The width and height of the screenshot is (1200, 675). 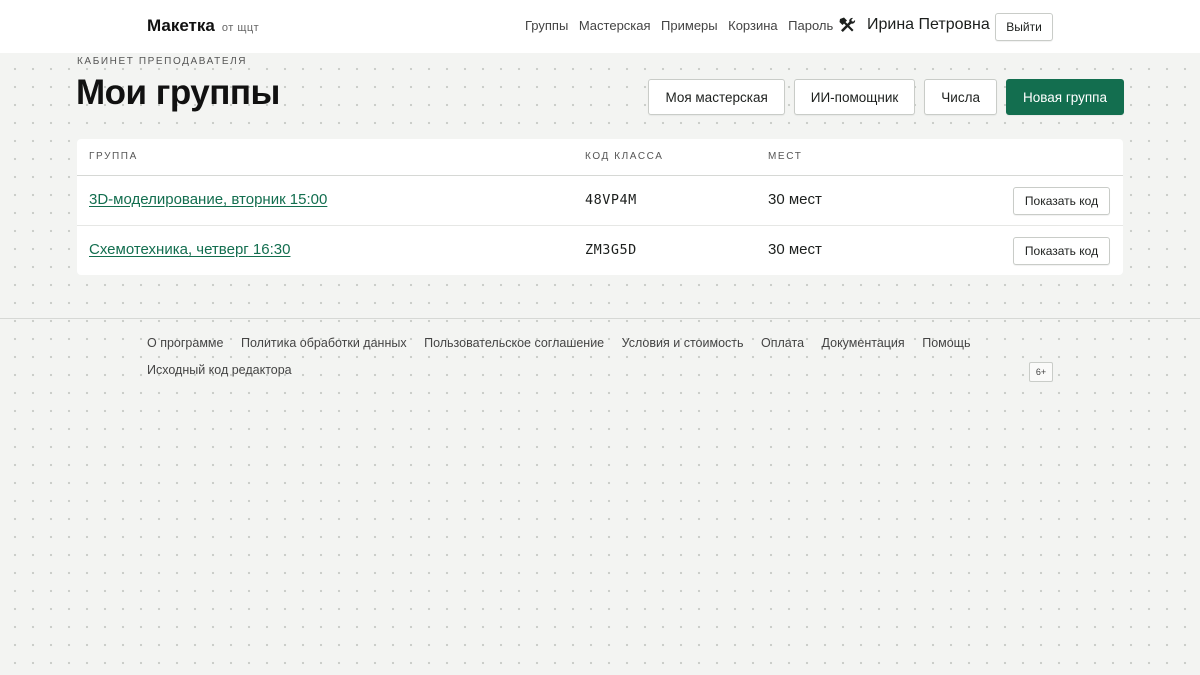 I want to click on brand-subtitle: от щцт, so click(x=240, y=28).